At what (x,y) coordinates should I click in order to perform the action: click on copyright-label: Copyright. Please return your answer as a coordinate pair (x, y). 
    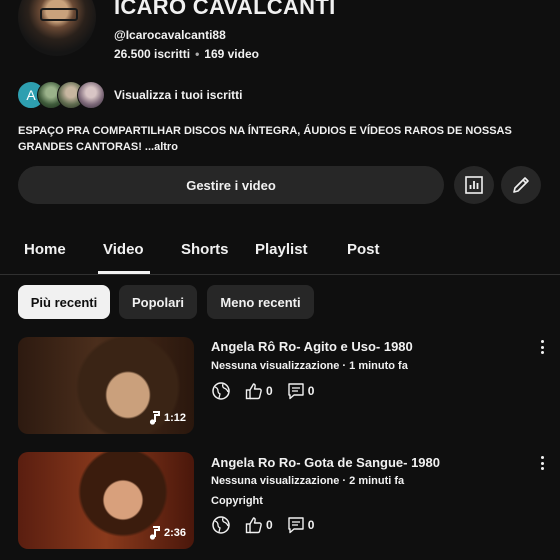
    Looking at the image, I should click on (237, 501).